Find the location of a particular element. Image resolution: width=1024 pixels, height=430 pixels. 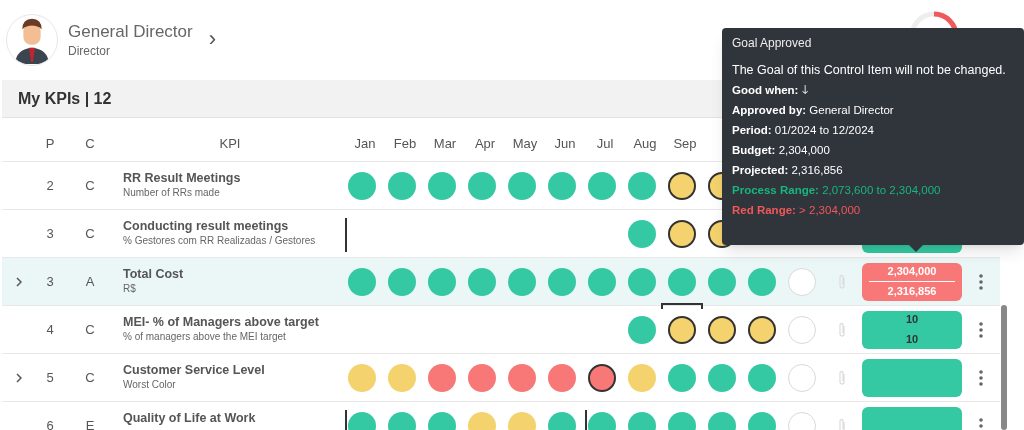

user-name: General Director is located at coordinates (130, 32).